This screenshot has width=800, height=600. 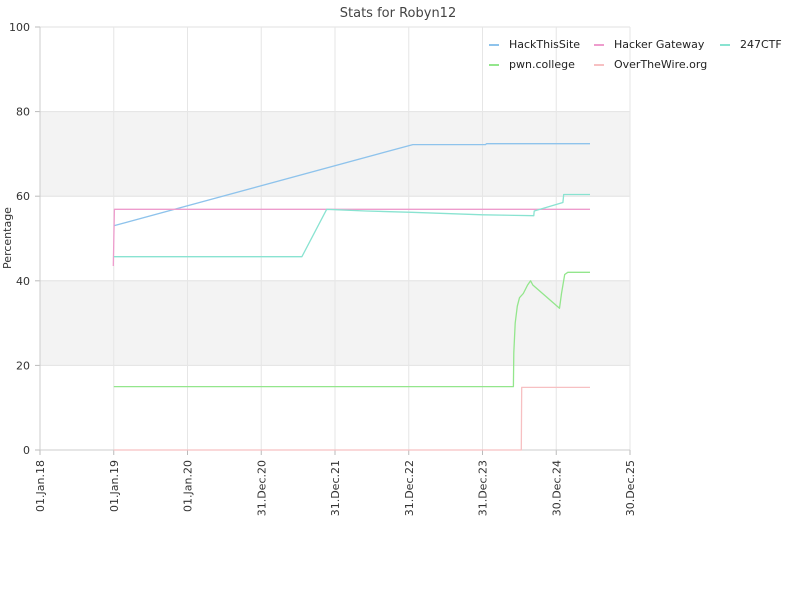 I want to click on legend-item: pwn.college, so click(x=542, y=64).